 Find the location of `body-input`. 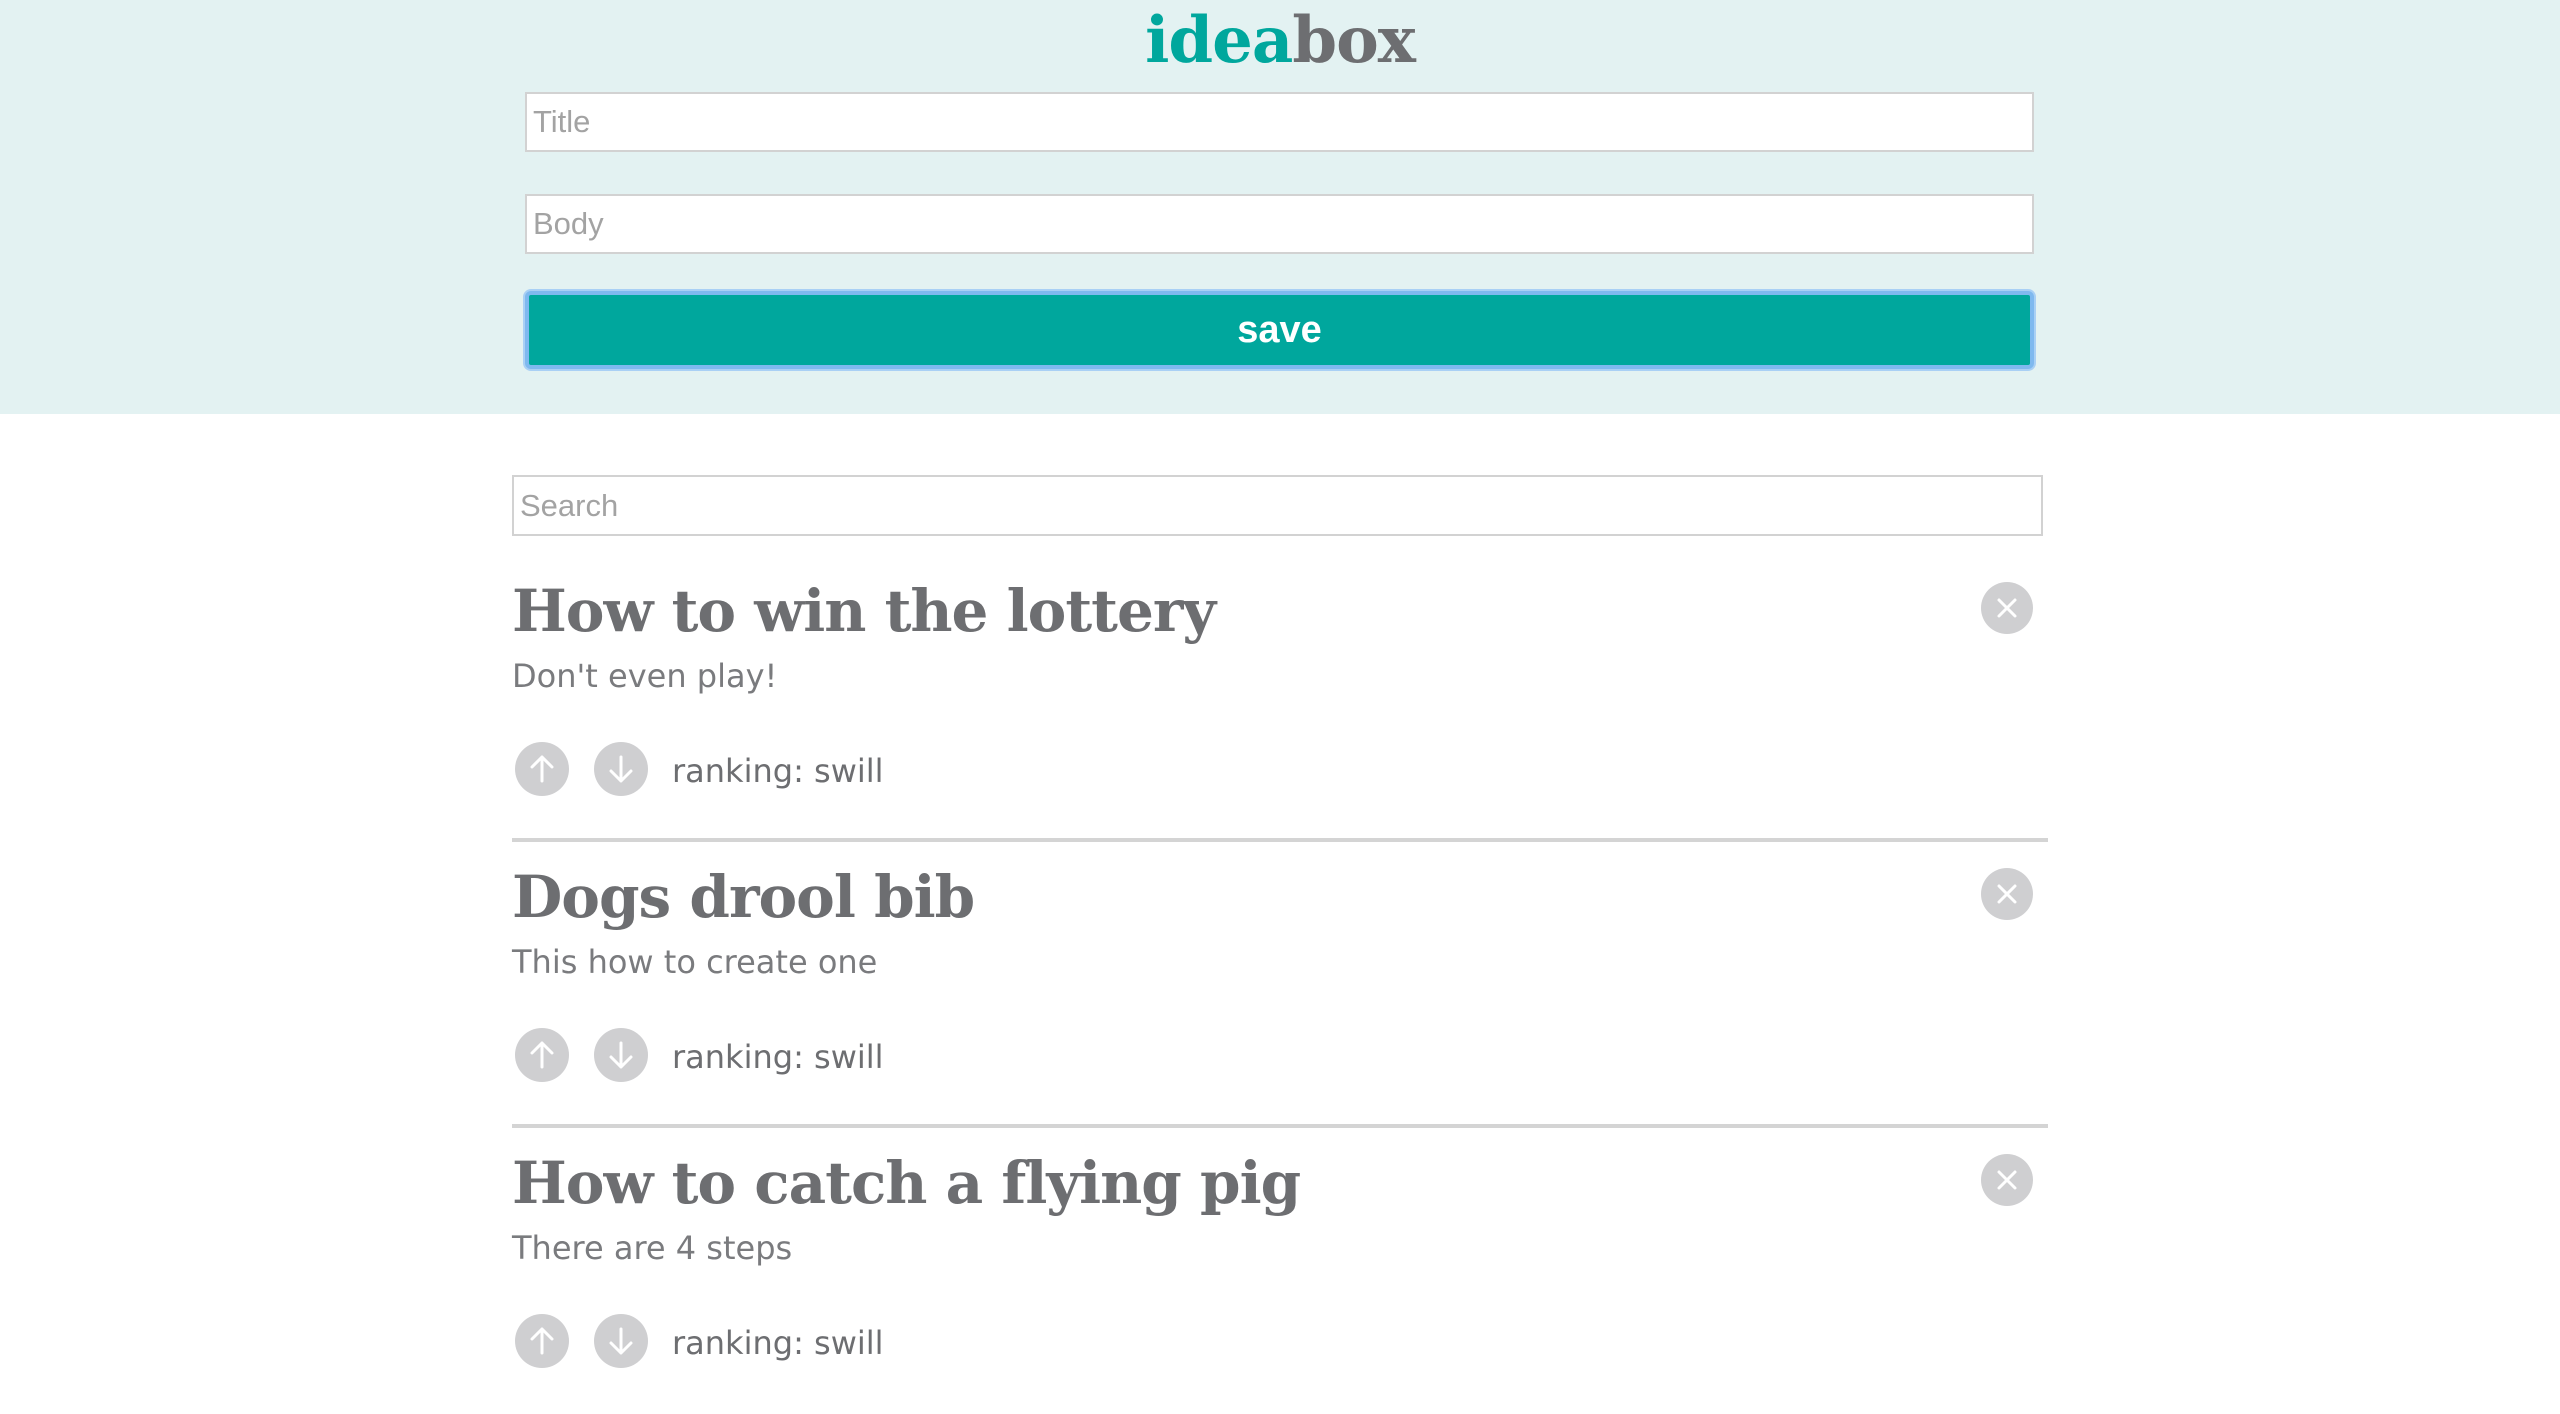

body-input is located at coordinates (1279, 224).